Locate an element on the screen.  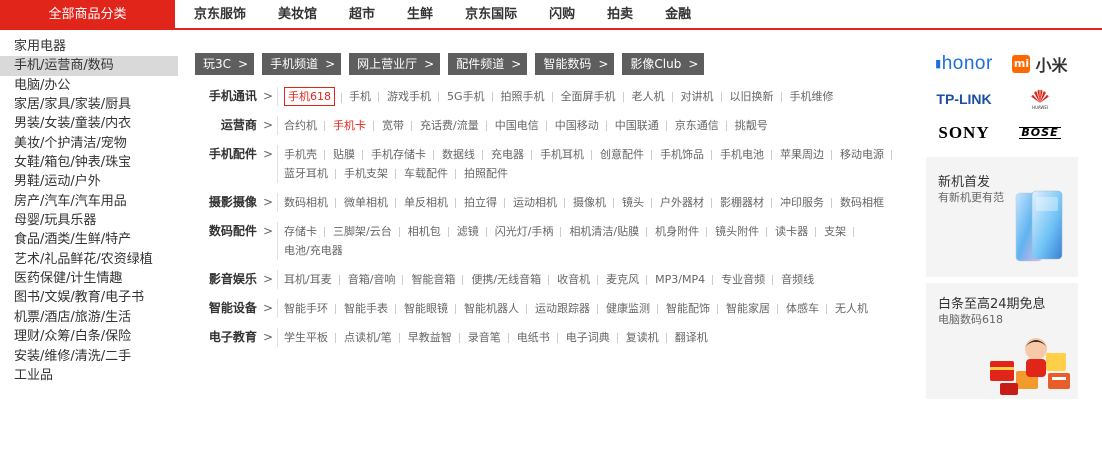
subcategory-link: 老人机 is located at coordinates (652, 96).